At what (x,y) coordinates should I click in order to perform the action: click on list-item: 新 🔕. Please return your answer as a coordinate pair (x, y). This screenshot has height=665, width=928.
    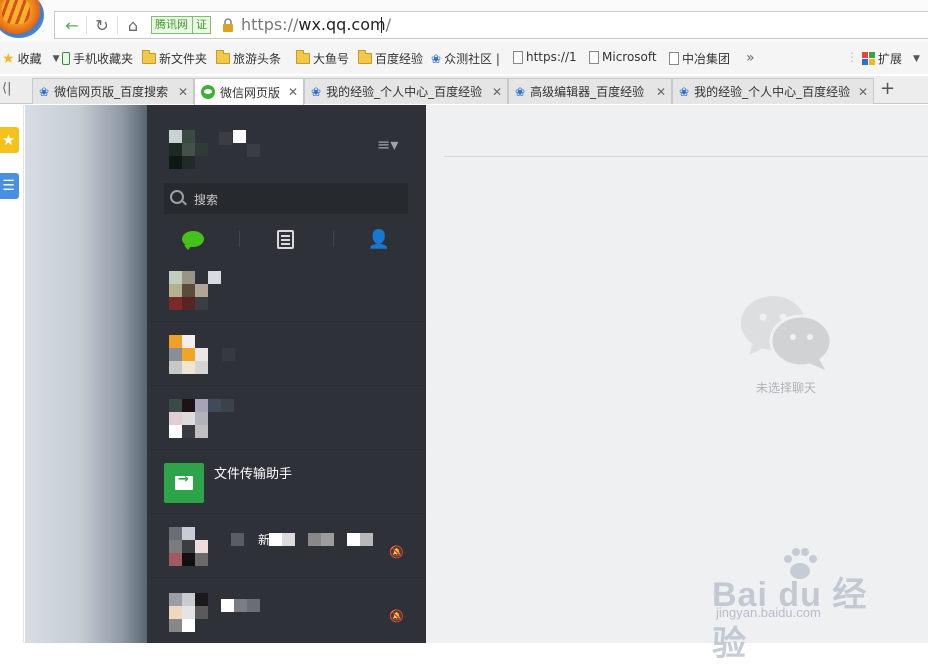
    Looking at the image, I should click on (286, 546).